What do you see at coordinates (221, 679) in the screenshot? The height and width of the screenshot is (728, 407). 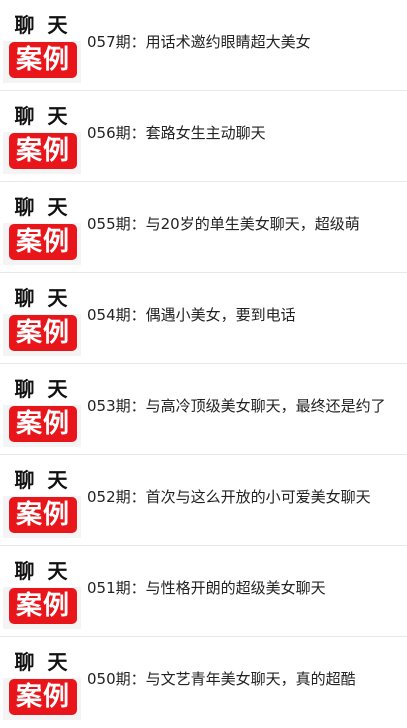 I see `article-title: 050期：与文艺青年美女聊天，真的超酷` at bounding box center [221, 679].